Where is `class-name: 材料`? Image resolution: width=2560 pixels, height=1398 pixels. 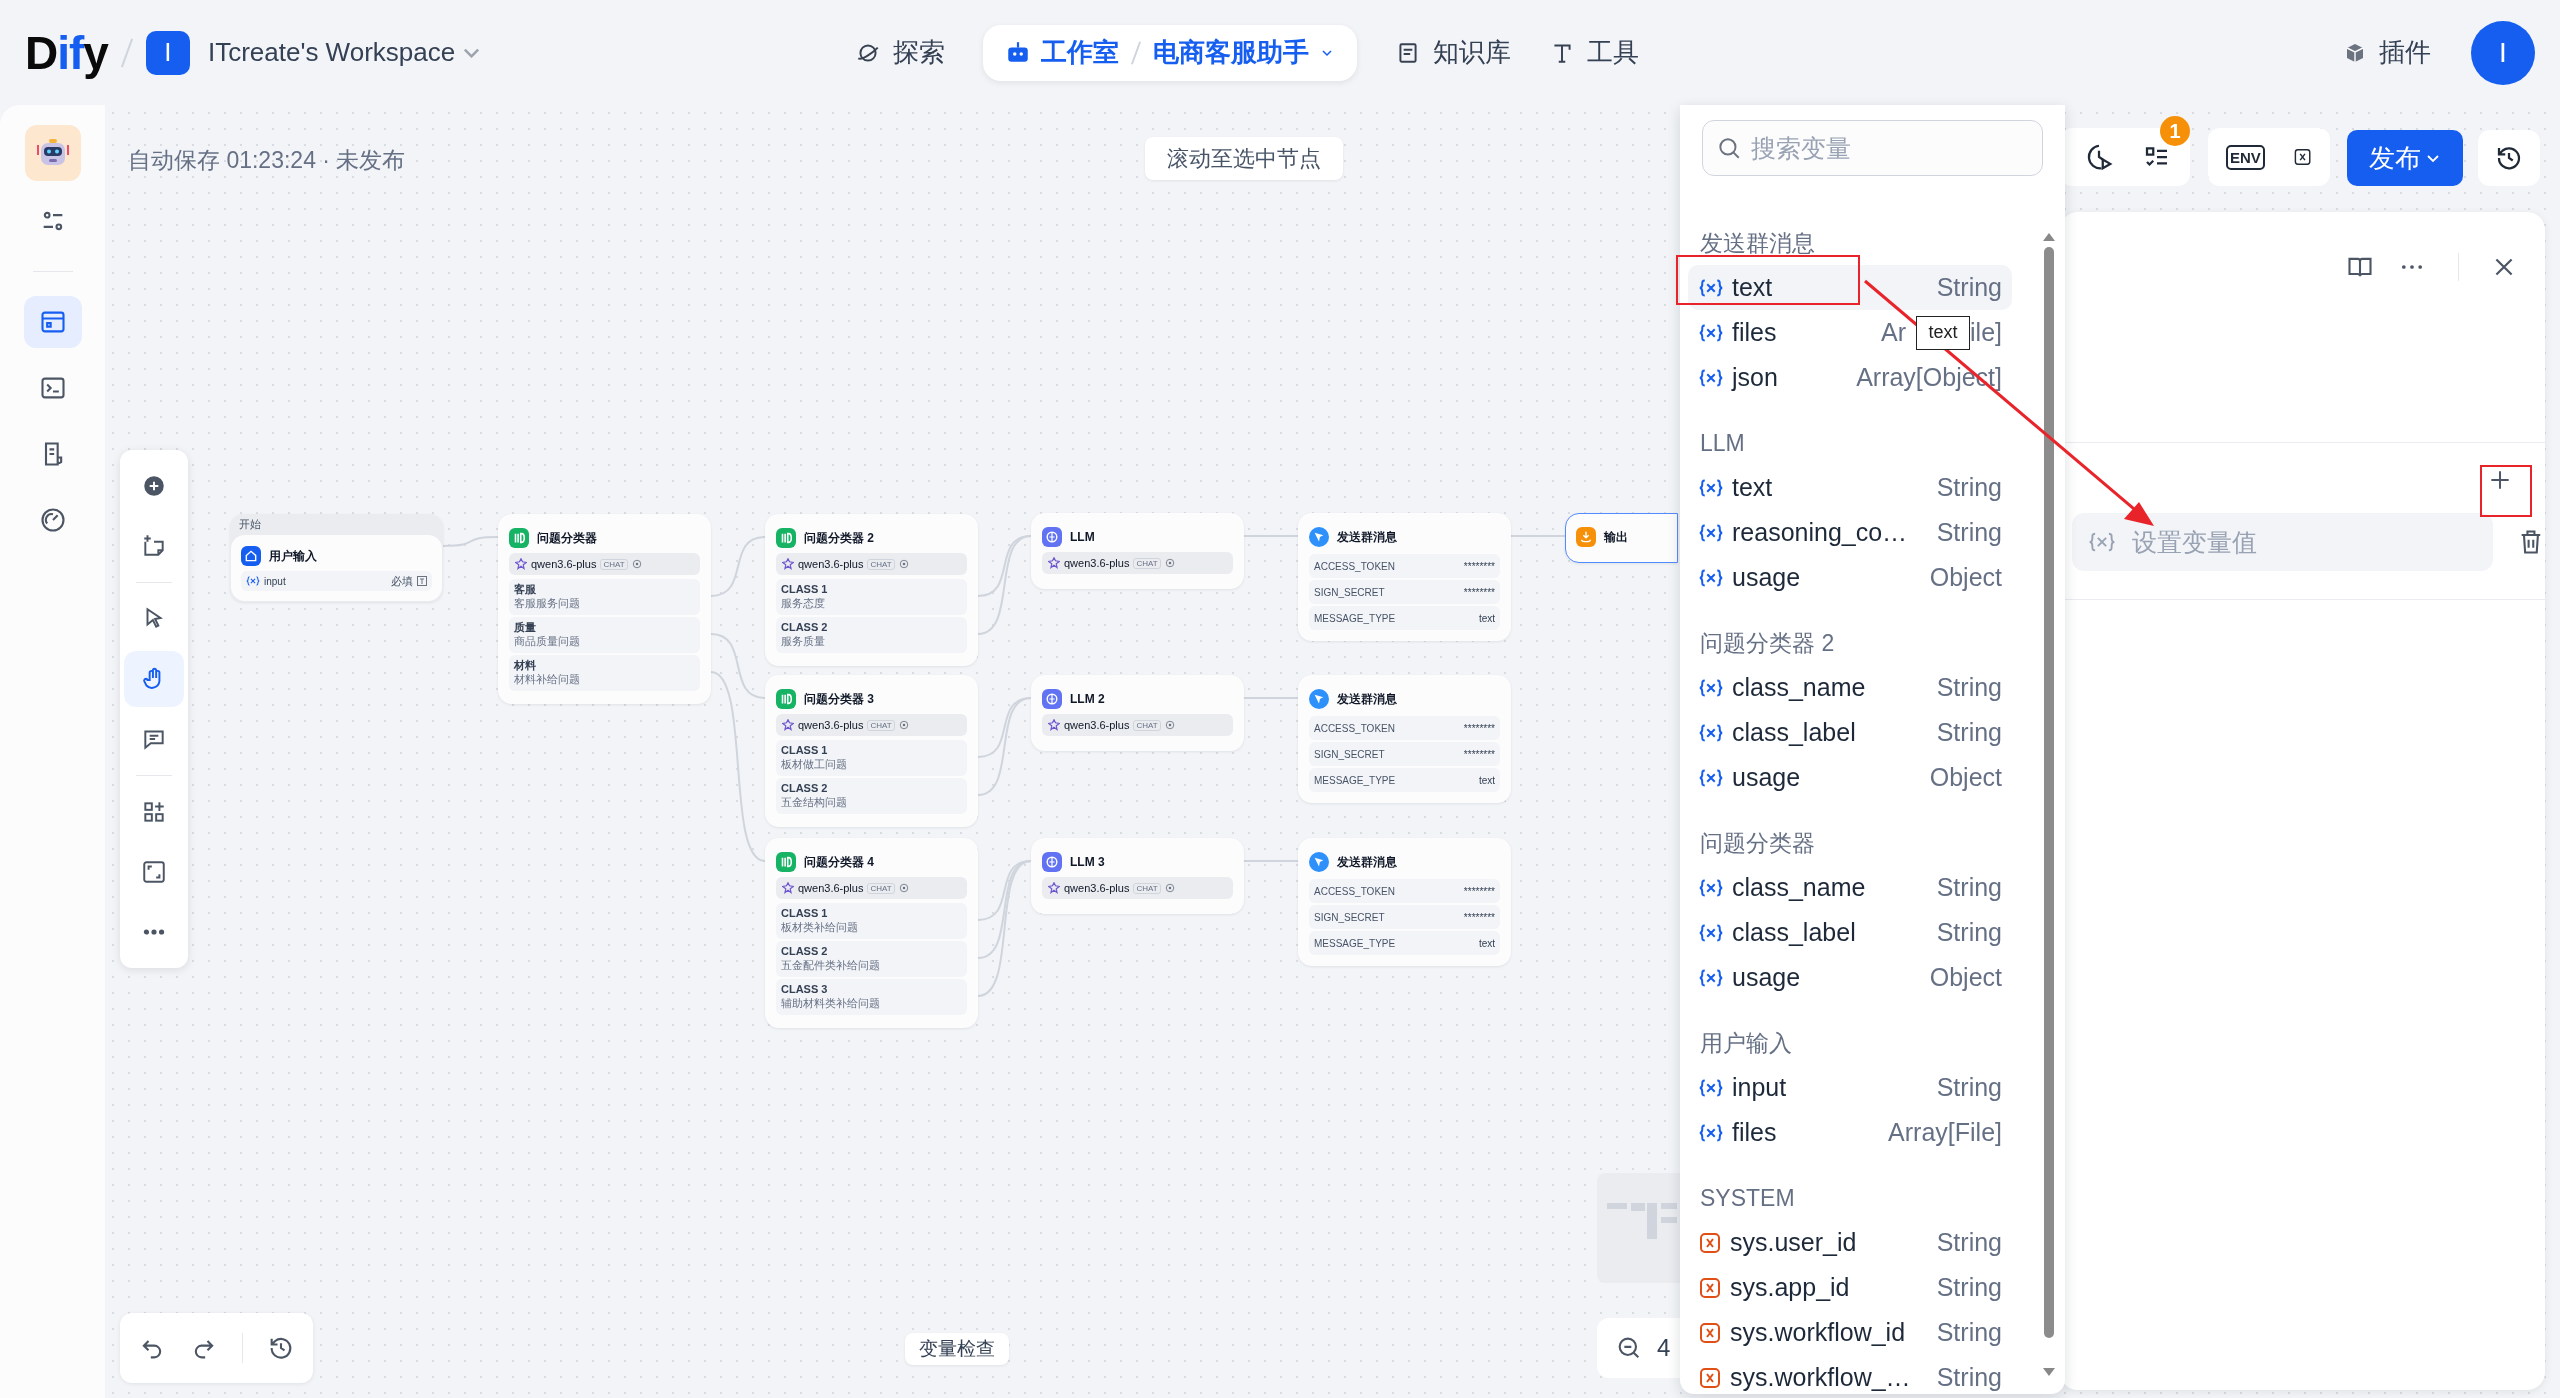 class-name: 材料 is located at coordinates (525, 665).